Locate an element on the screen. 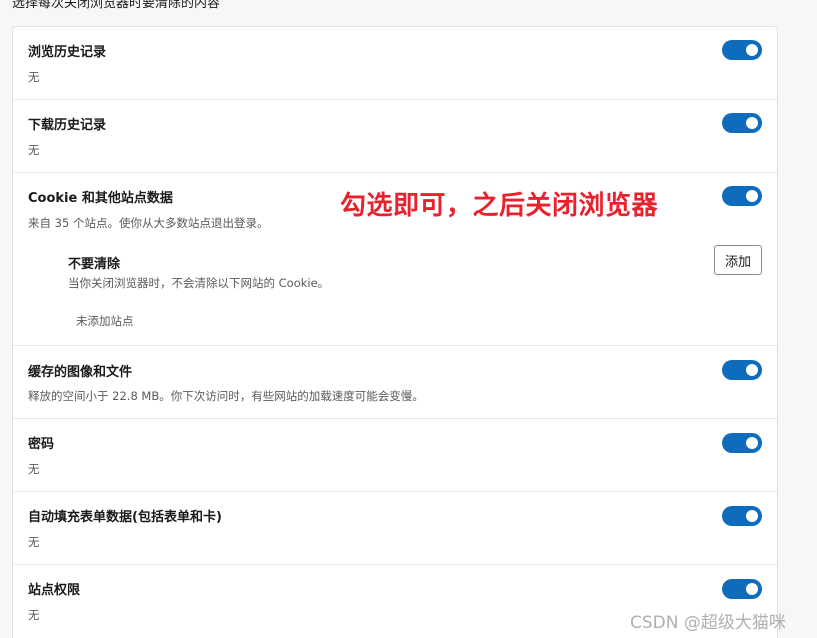 This screenshot has height=638, width=817. setting-description: 释放的空间小于 22.8 MB。你下次访问时，有些网站的加载速度可能会变慢。 is located at coordinates (226, 396).